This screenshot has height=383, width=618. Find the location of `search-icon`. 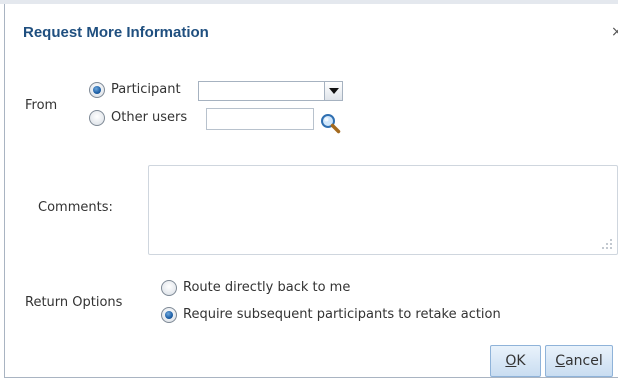

search-icon is located at coordinates (330, 123).